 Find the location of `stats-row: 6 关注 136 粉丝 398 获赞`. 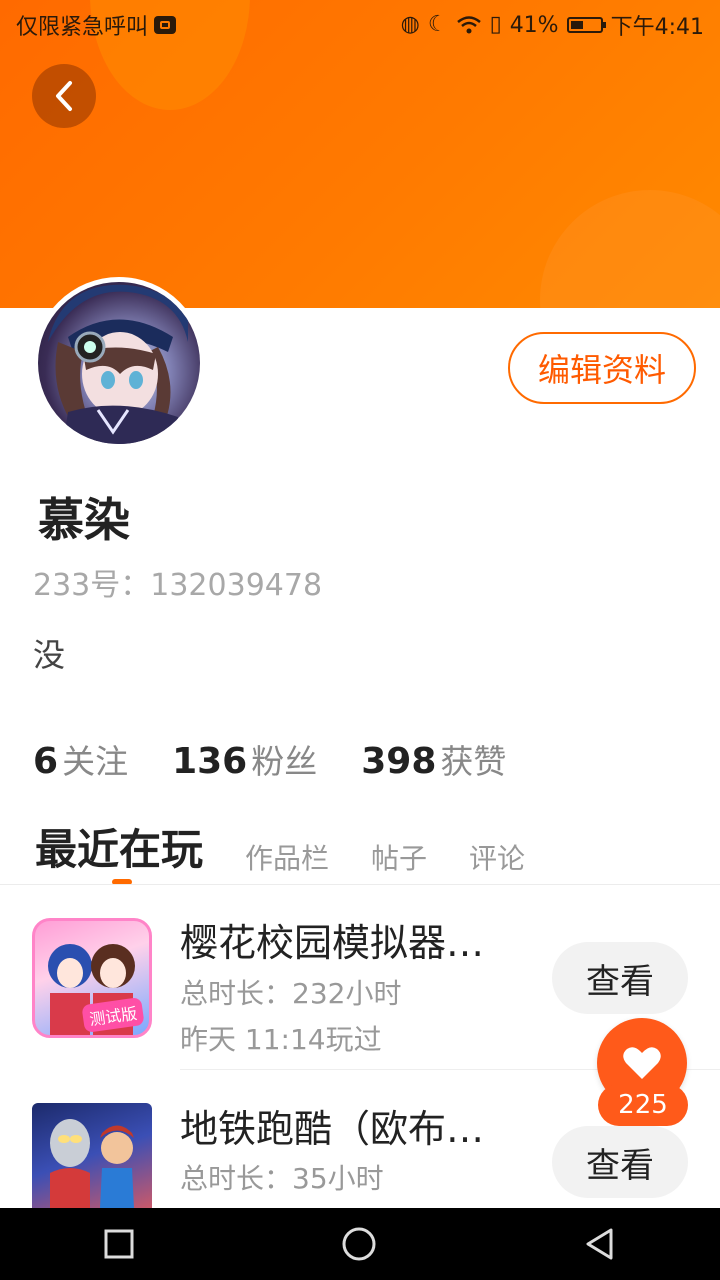

stats-row: 6 关注 136 粉丝 398 获赞 is located at coordinates (269, 759).